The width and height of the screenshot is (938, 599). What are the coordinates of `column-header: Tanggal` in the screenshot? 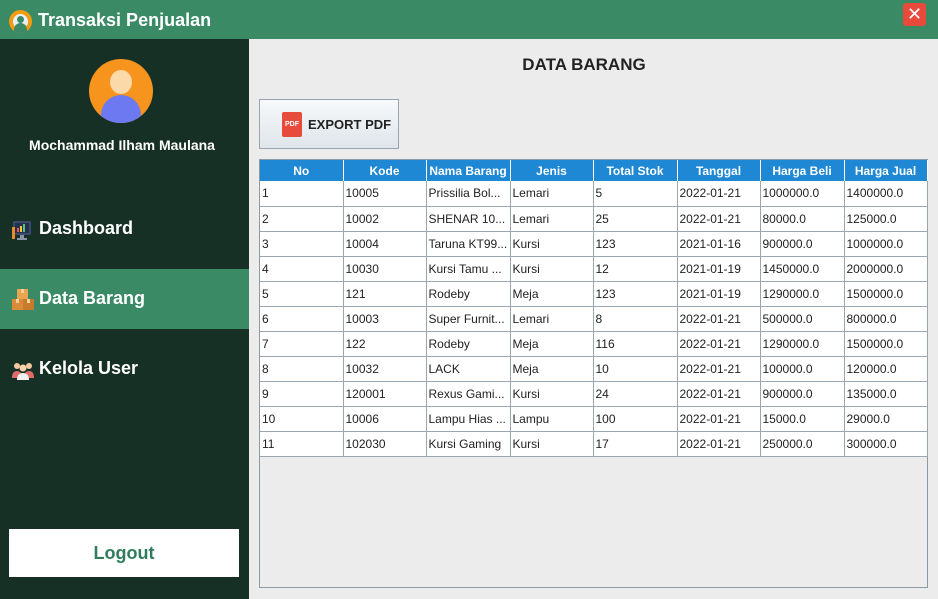 It's located at (719, 170).